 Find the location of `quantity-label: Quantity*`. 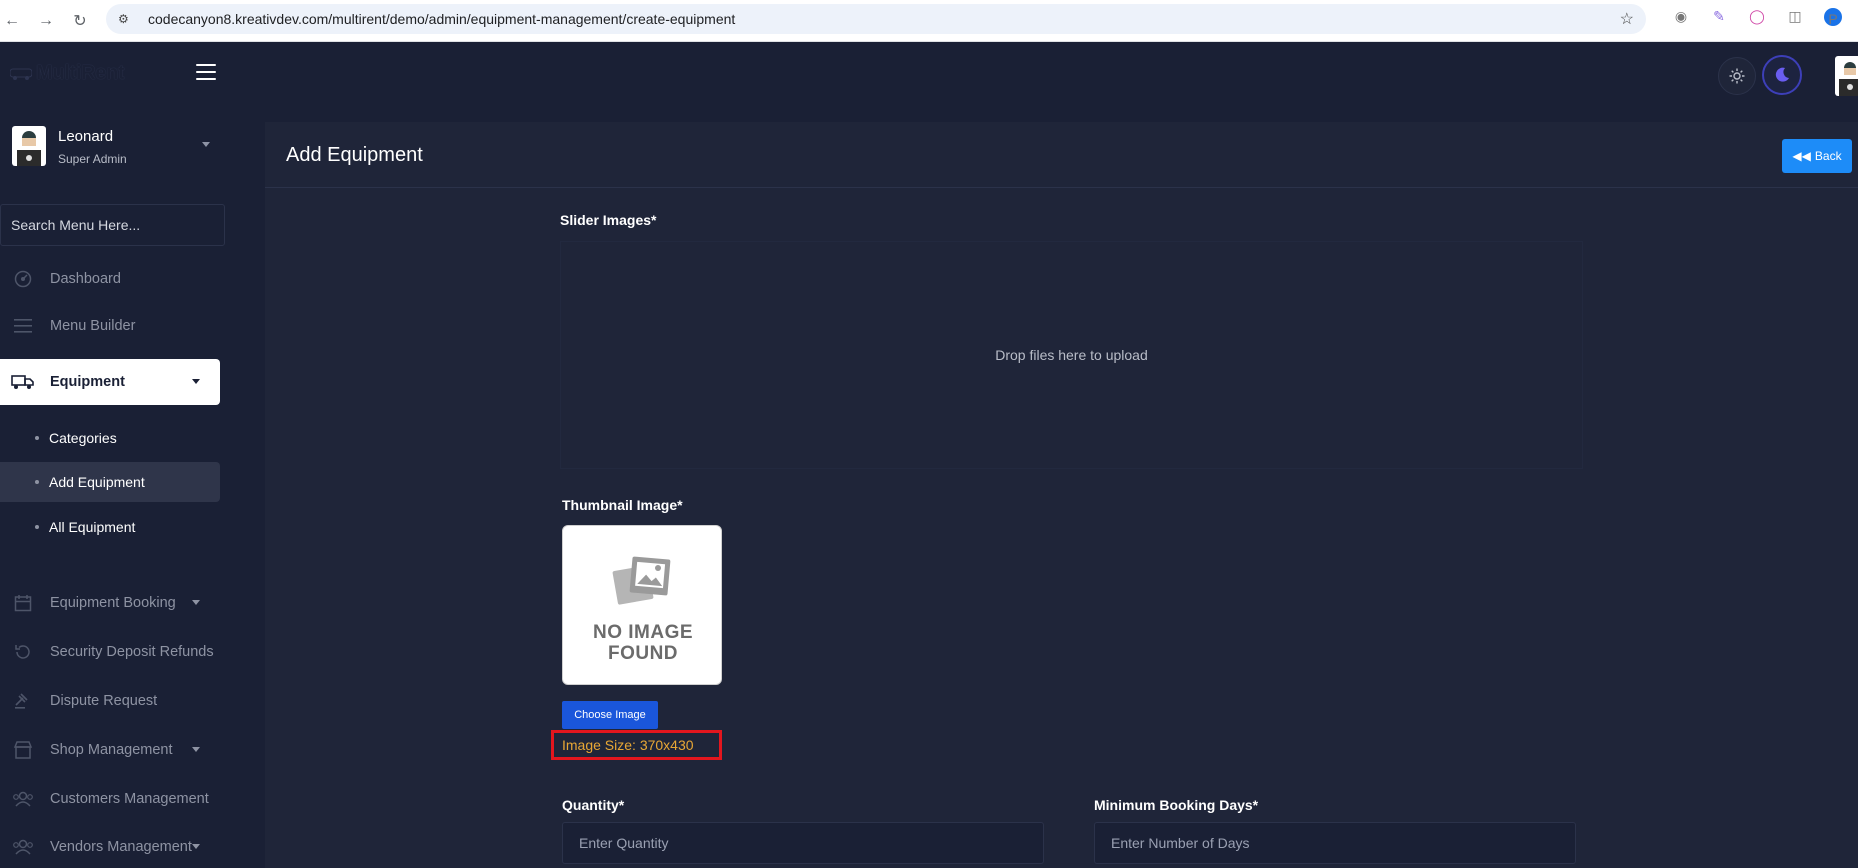

quantity-label: Quantity* is located at coordinates (593, 805).